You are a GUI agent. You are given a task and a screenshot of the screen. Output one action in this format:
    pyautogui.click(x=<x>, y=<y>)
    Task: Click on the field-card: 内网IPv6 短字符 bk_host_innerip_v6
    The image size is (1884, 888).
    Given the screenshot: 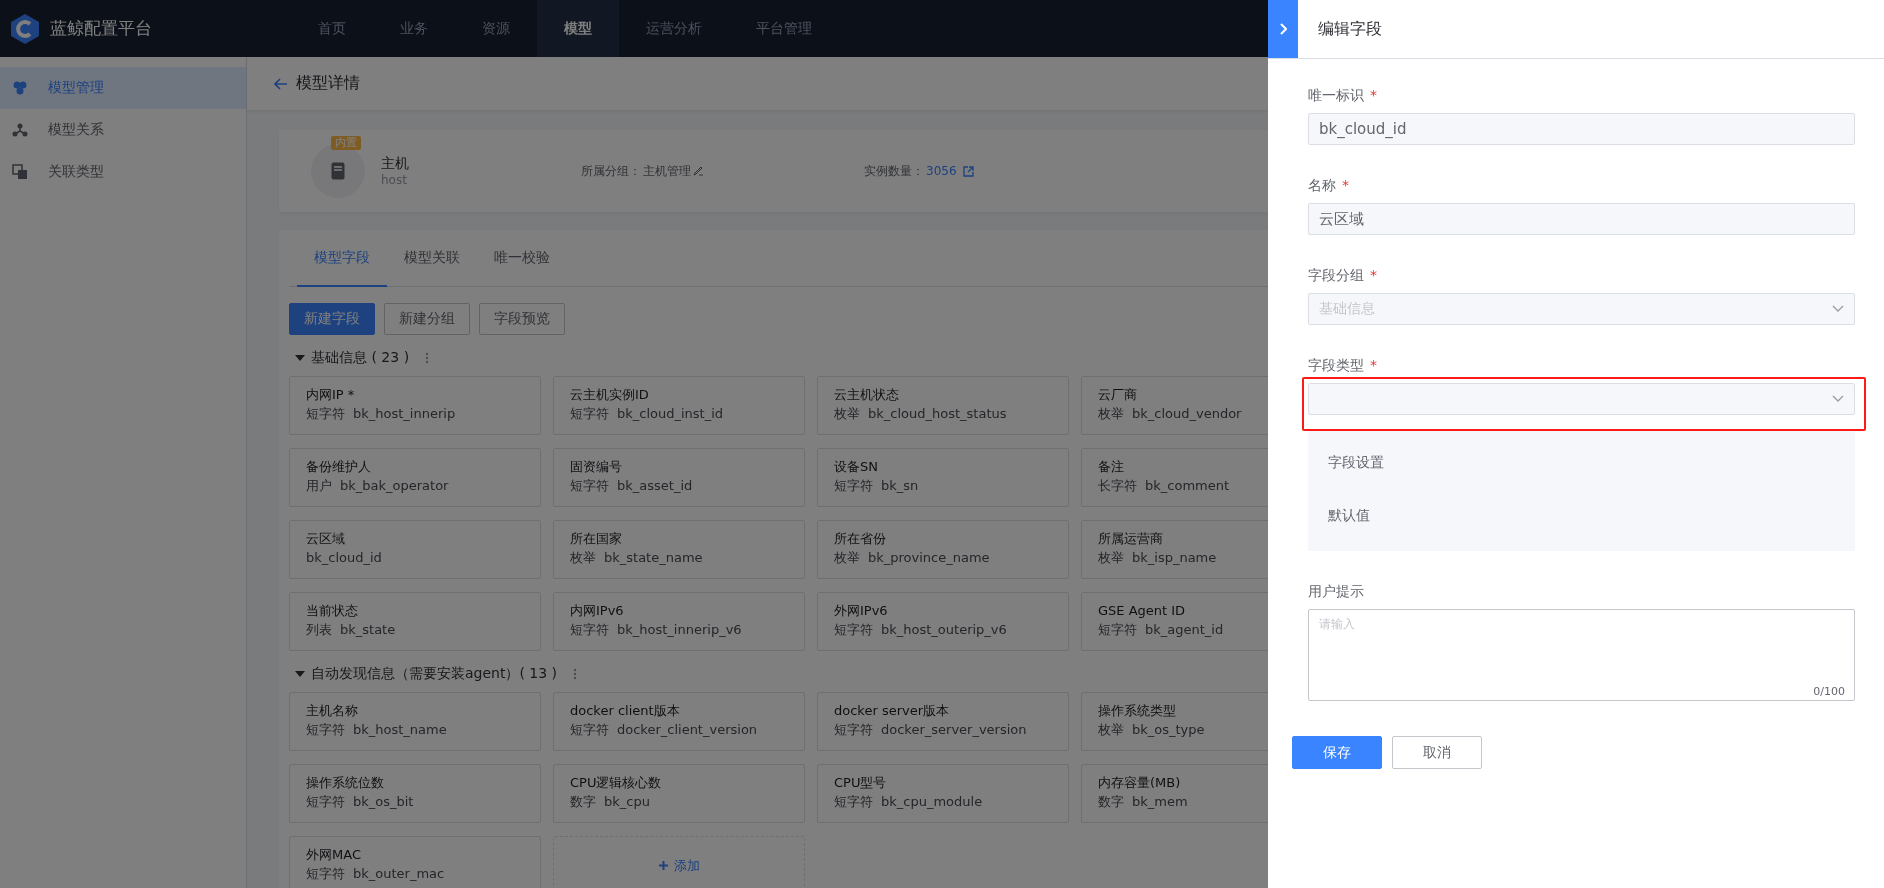 What is the action you would take?
    pyautogui.click(x=679, y=621)
    